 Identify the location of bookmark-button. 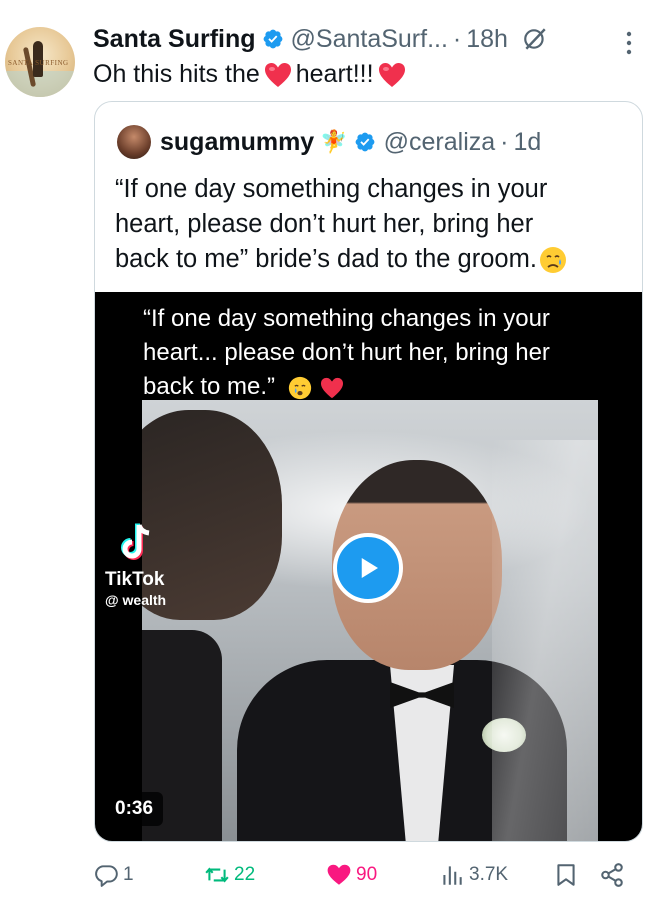
(566, 875).